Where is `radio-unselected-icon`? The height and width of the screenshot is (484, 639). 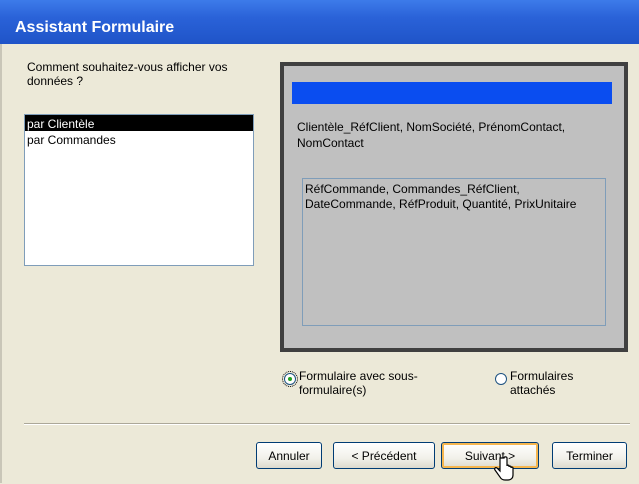 radio-unselected-icon is located at coordinates (501, 379).